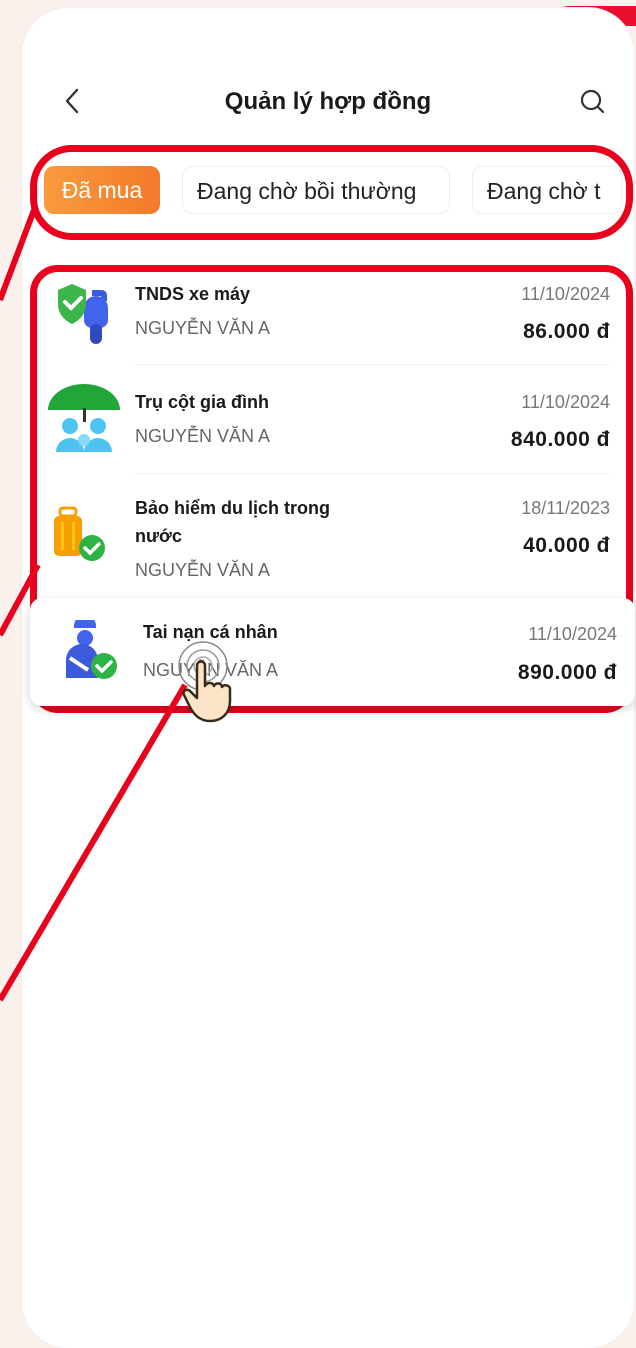  What do you see at coordinates (102, 190) in the screenshot?
I see `tab-purchased: Đã mua` at bounding box center [102, 190].